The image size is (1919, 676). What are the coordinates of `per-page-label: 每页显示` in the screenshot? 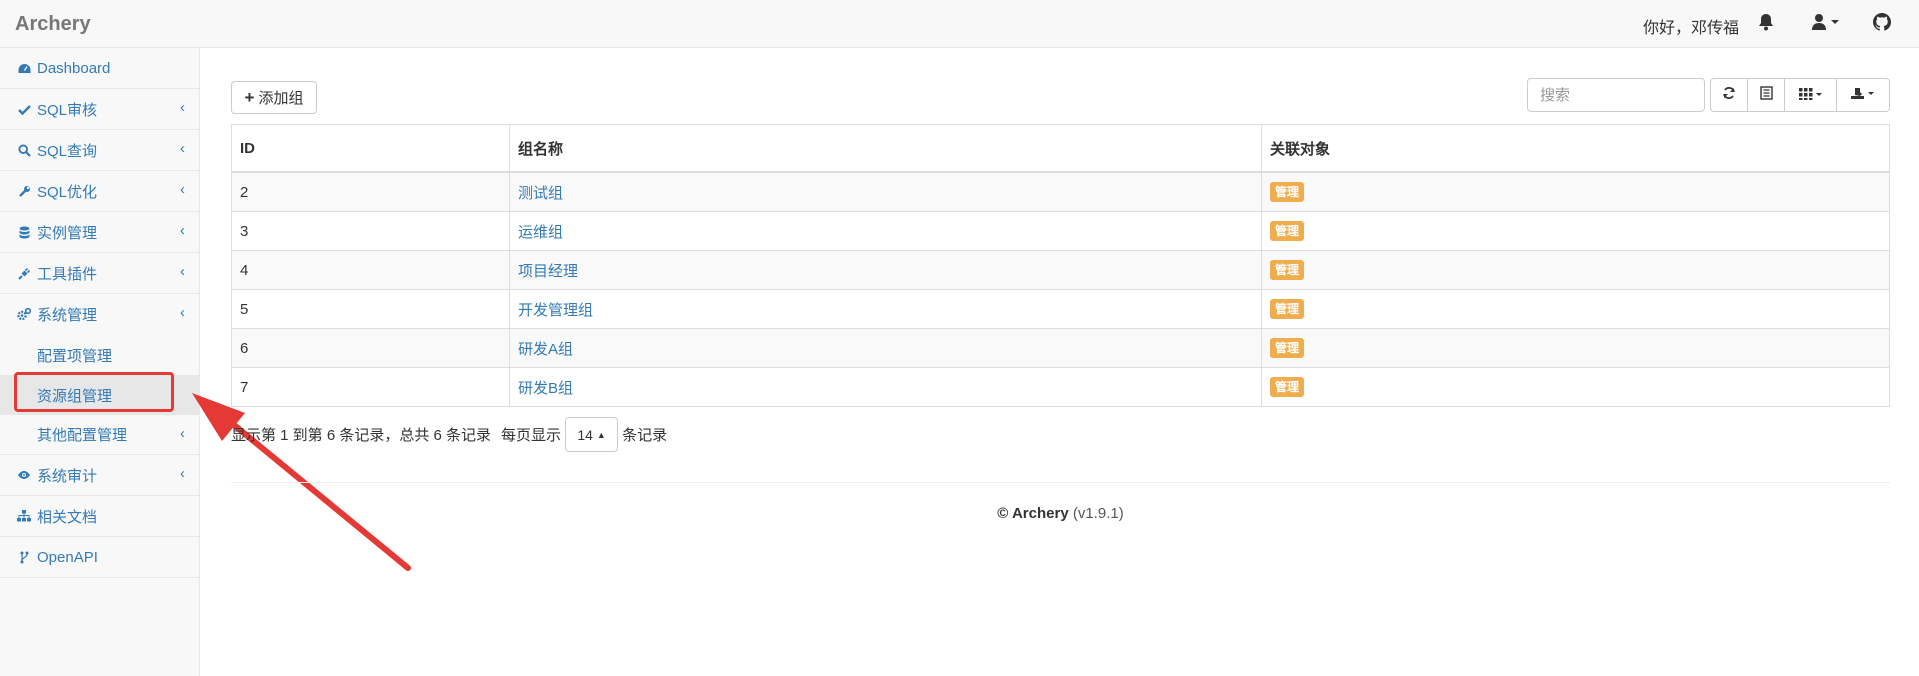 It's located at (531, 435).